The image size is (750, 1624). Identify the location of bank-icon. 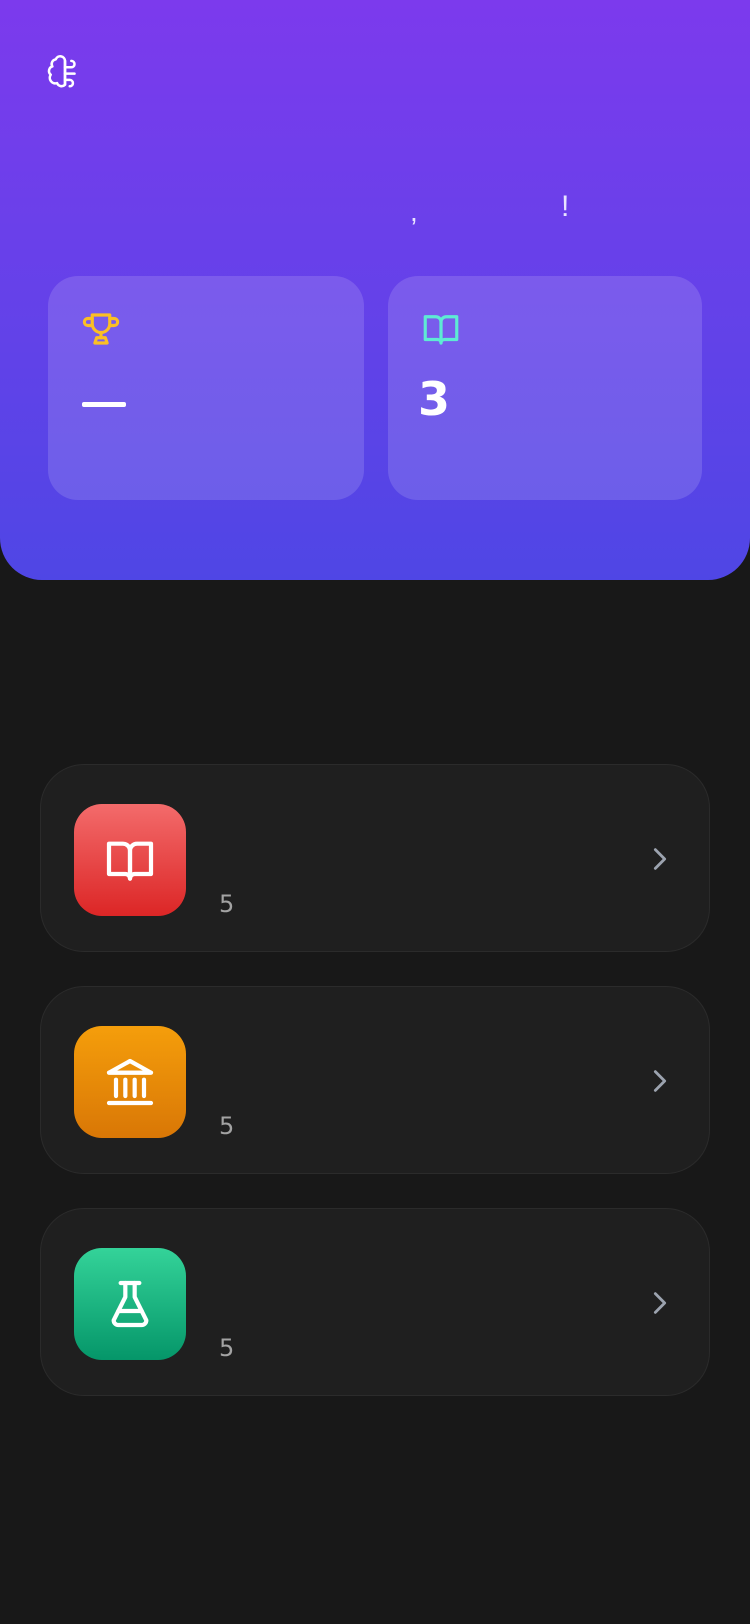
(130, 1082).